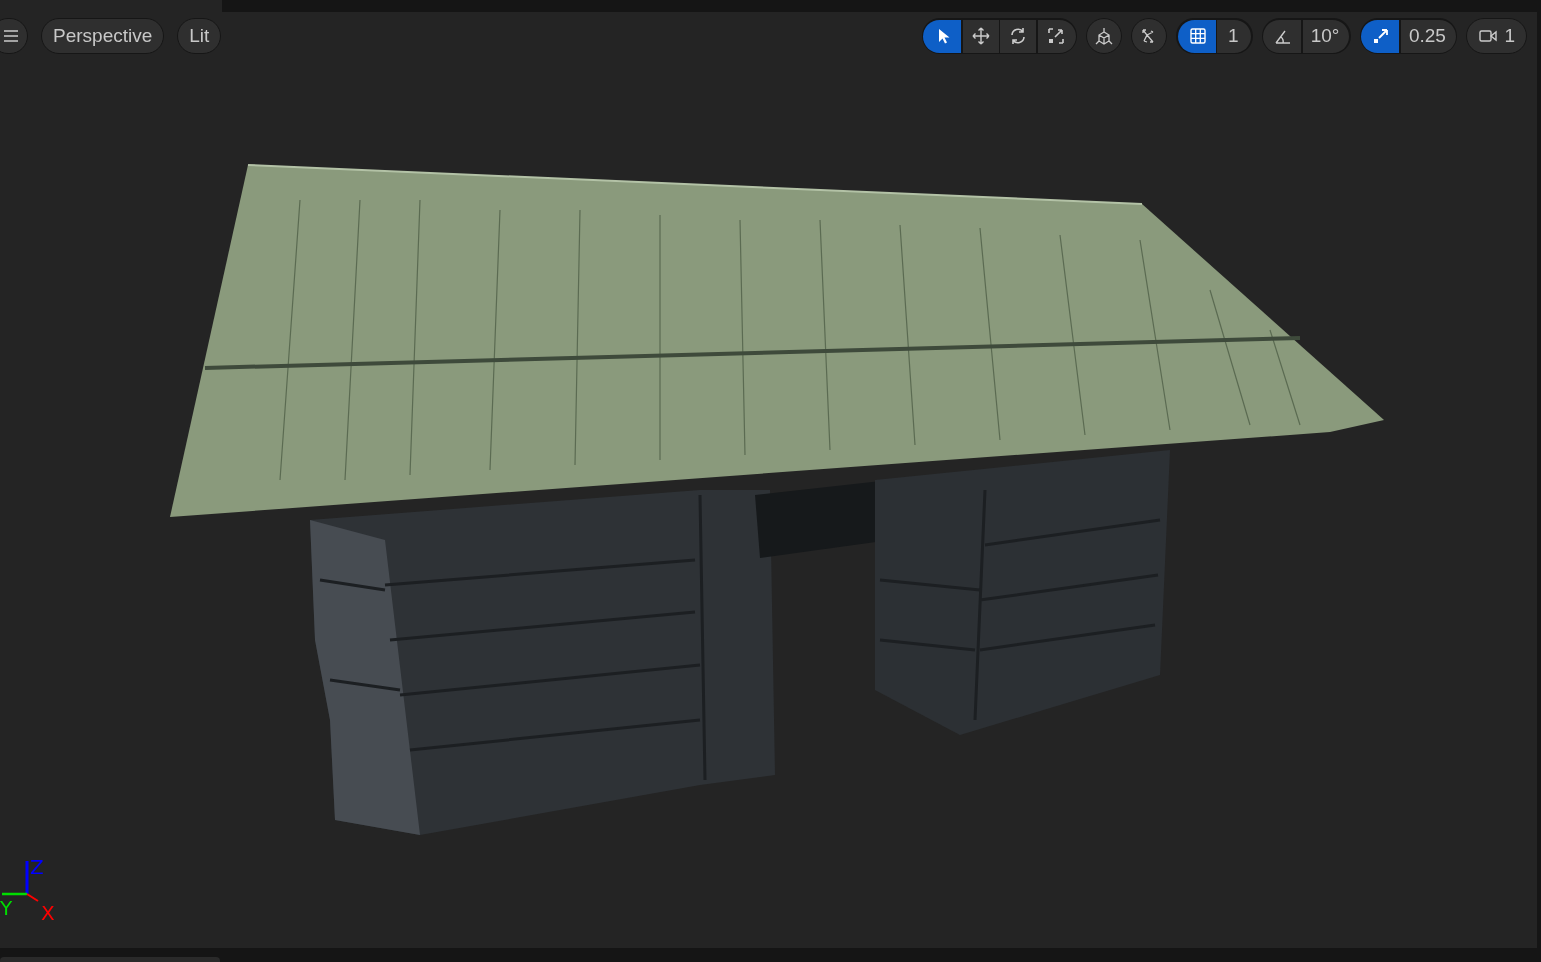 The image size is (1541, 962). What do you see at coordinates (103, 36) in the screenshot?
I see `view-mode-button: Perspective` at bounding box center [103, 36].